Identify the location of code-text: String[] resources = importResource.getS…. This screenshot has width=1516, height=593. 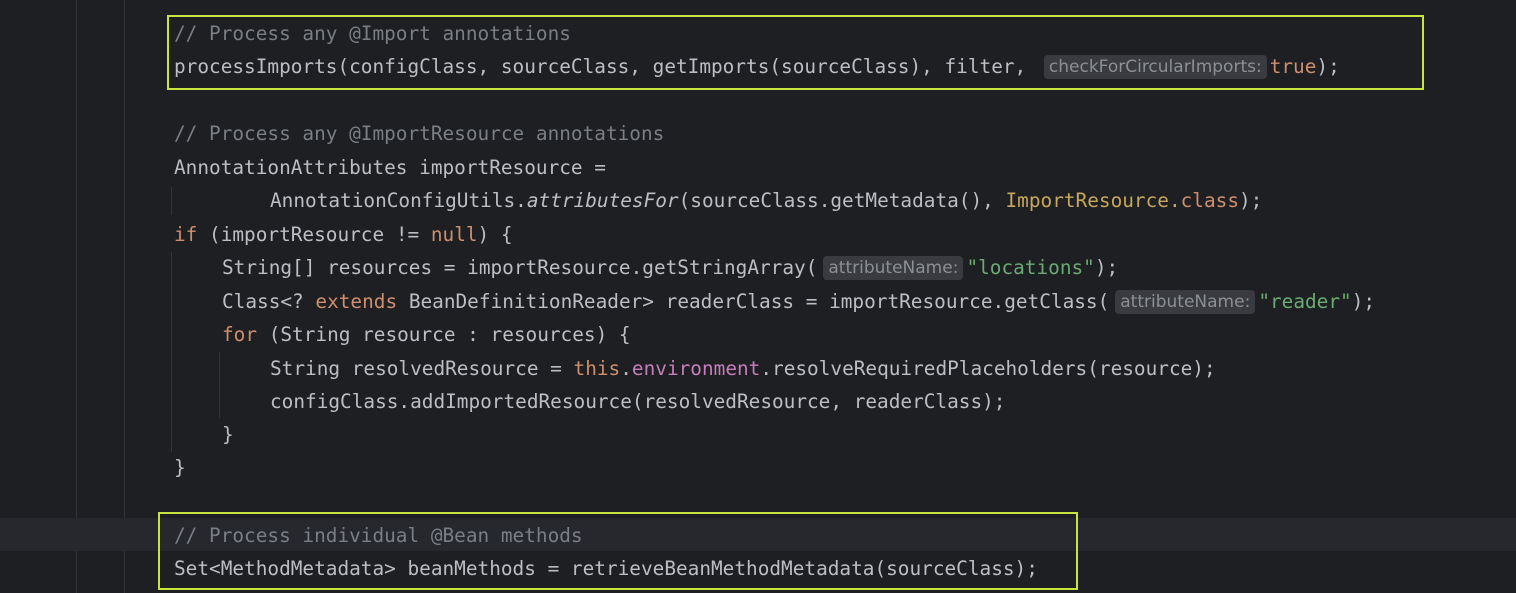
(520, 267).